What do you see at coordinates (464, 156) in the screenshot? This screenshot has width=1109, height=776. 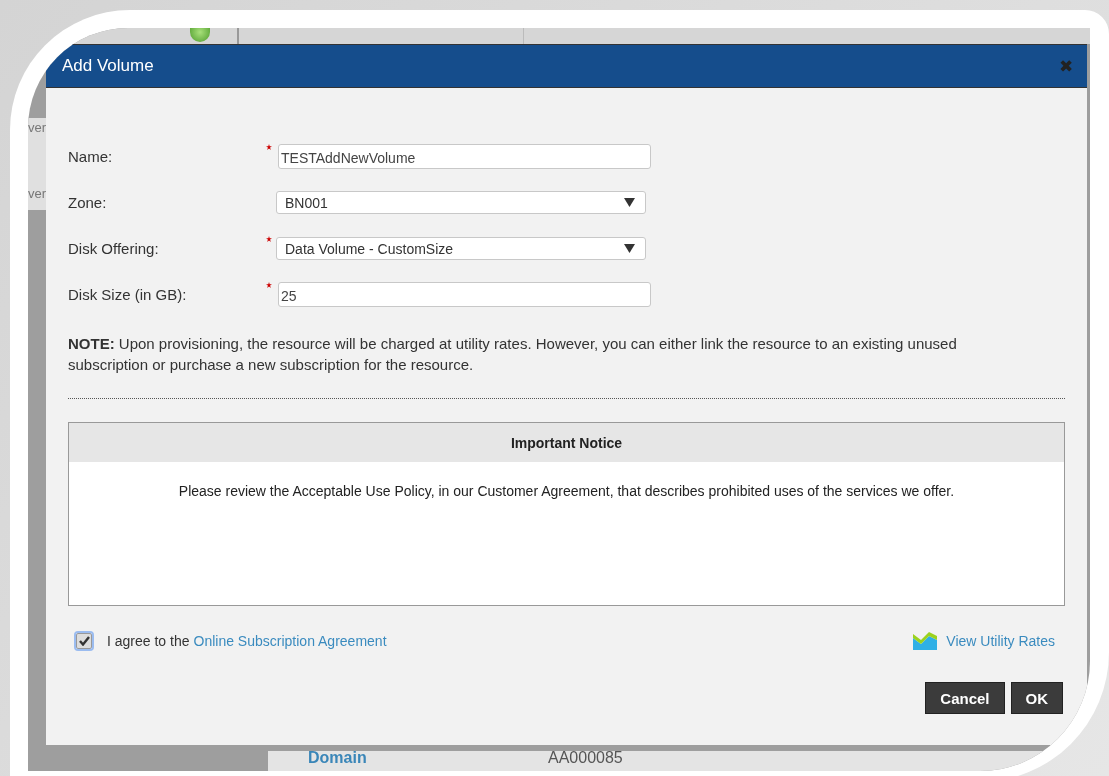 I see `input-field: TESTAddNewVolume` at bounding box center [464, 156].